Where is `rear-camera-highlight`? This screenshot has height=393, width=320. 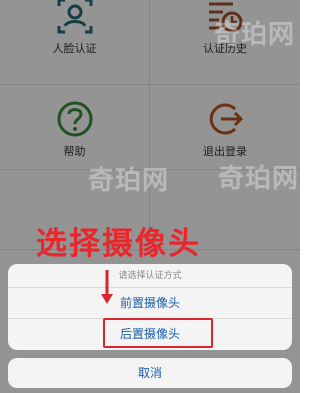
rear-camera-highlight is located at coordinates (158, 333).